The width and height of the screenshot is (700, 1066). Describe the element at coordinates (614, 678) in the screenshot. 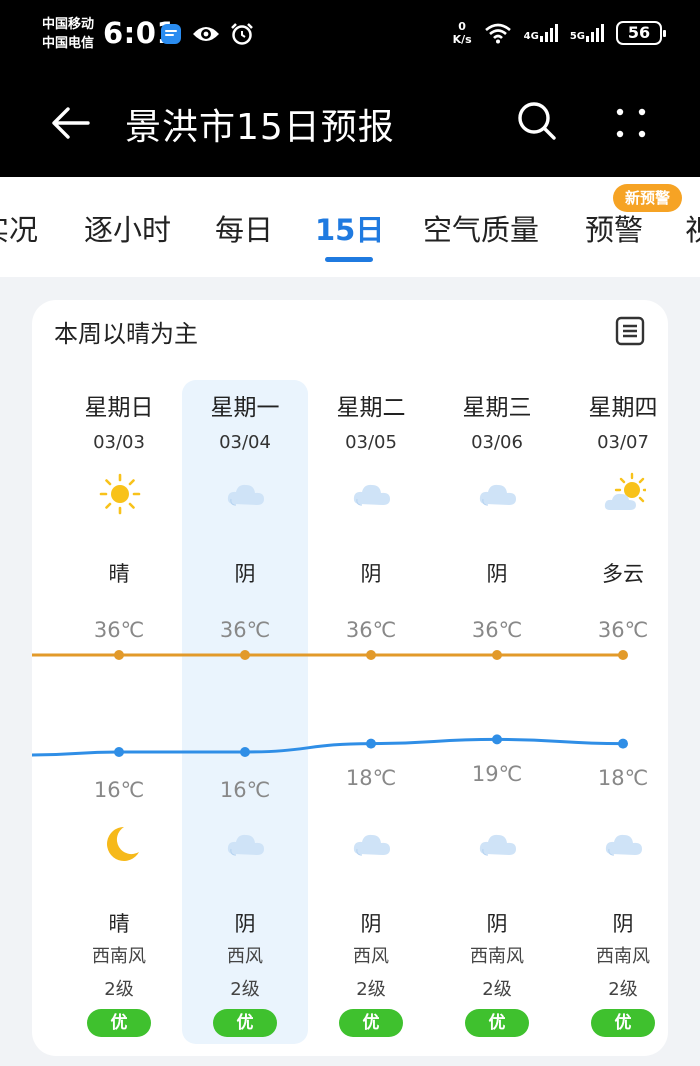

I see `day-column: 星期四 03/07 多云 36℃ 18℃ 阴西南风 2级优` at that location.